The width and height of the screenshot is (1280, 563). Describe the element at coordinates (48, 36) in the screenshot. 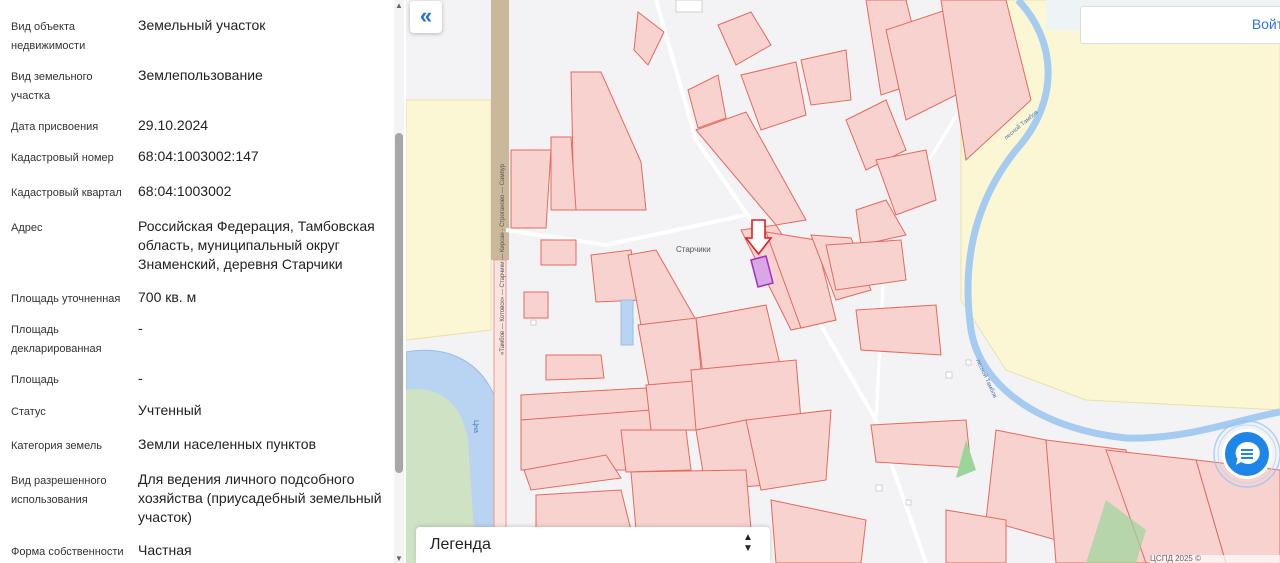

I see `property-label: Вид объекта недвижимости` at that location.